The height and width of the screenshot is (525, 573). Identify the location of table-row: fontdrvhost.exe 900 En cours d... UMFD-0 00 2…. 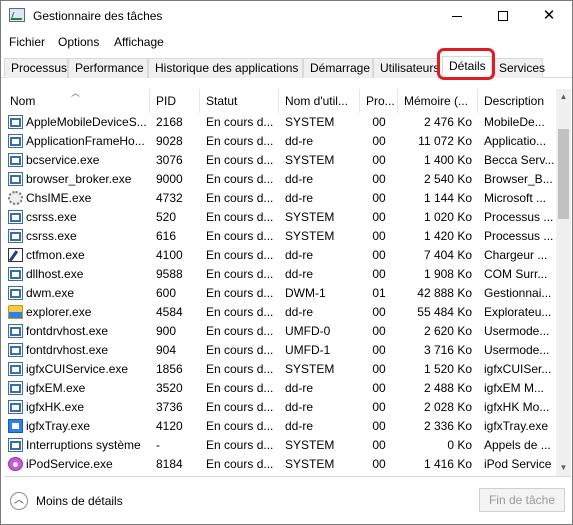
(280, 331).